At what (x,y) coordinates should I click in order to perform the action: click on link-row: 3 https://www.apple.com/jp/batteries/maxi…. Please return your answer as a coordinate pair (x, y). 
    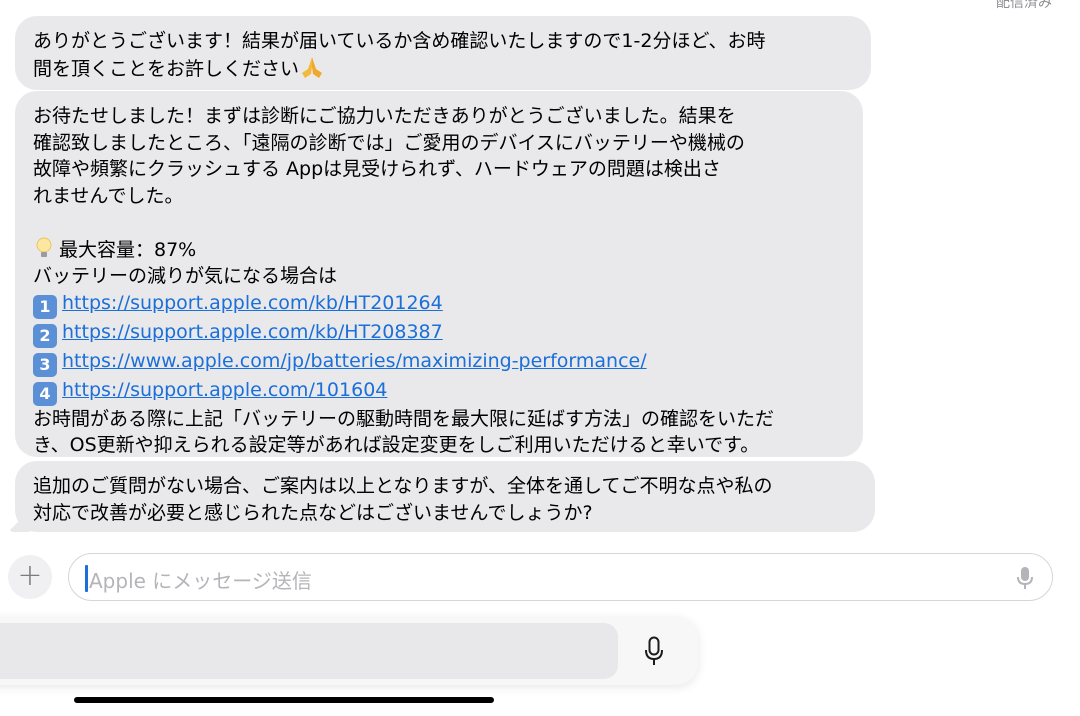
    Looking at the image, I should click on (439, 362).